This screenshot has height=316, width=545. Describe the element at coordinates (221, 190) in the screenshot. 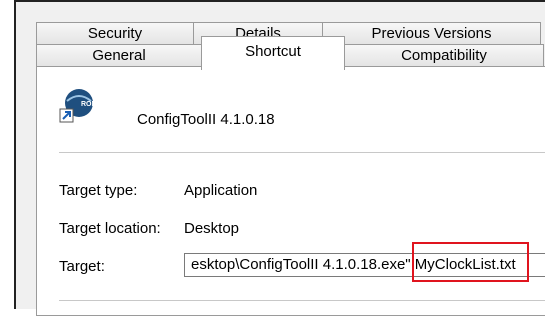

I see `target-type-value: Application` at that location.